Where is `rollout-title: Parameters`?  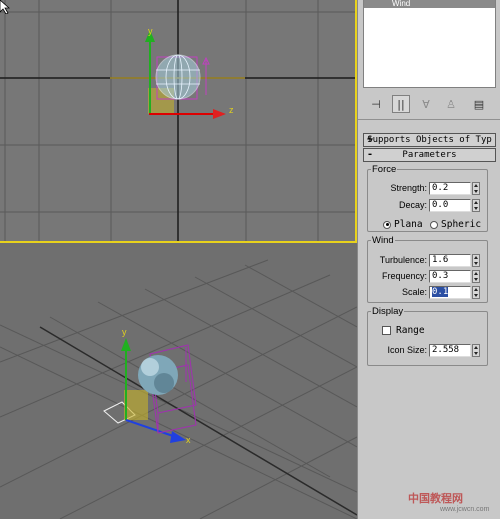
rollout-title: Parameters is located at coordinates (429, 155).